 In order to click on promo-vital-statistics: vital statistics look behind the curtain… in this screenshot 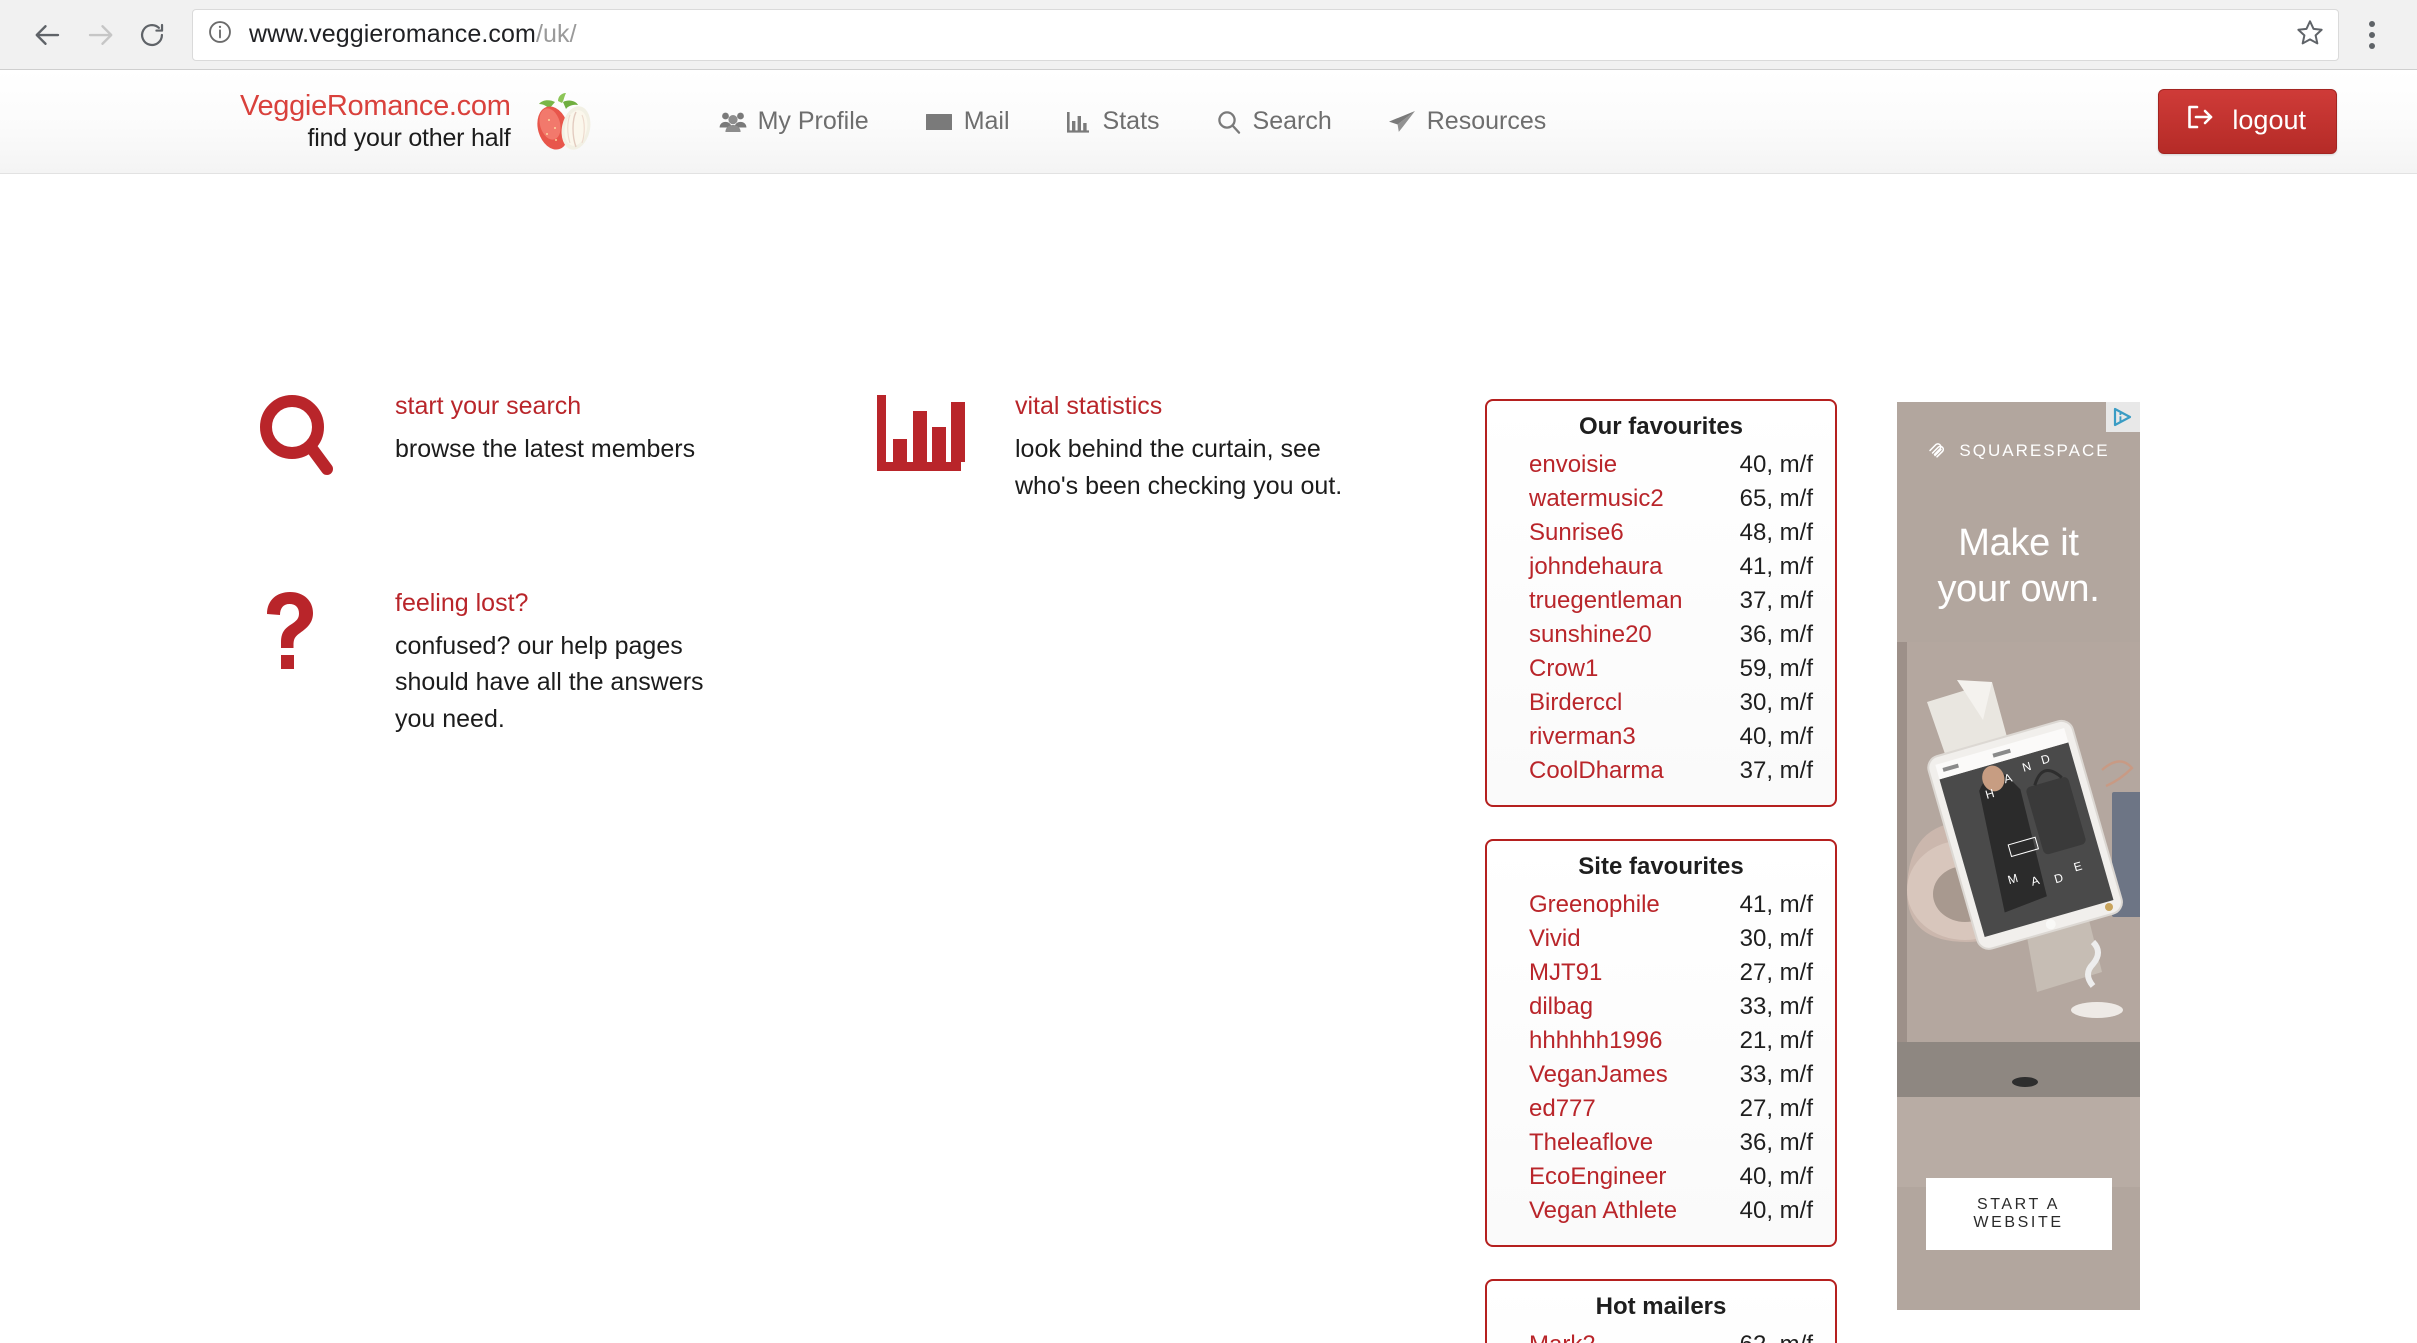, I will do `click(1155, 446)`.